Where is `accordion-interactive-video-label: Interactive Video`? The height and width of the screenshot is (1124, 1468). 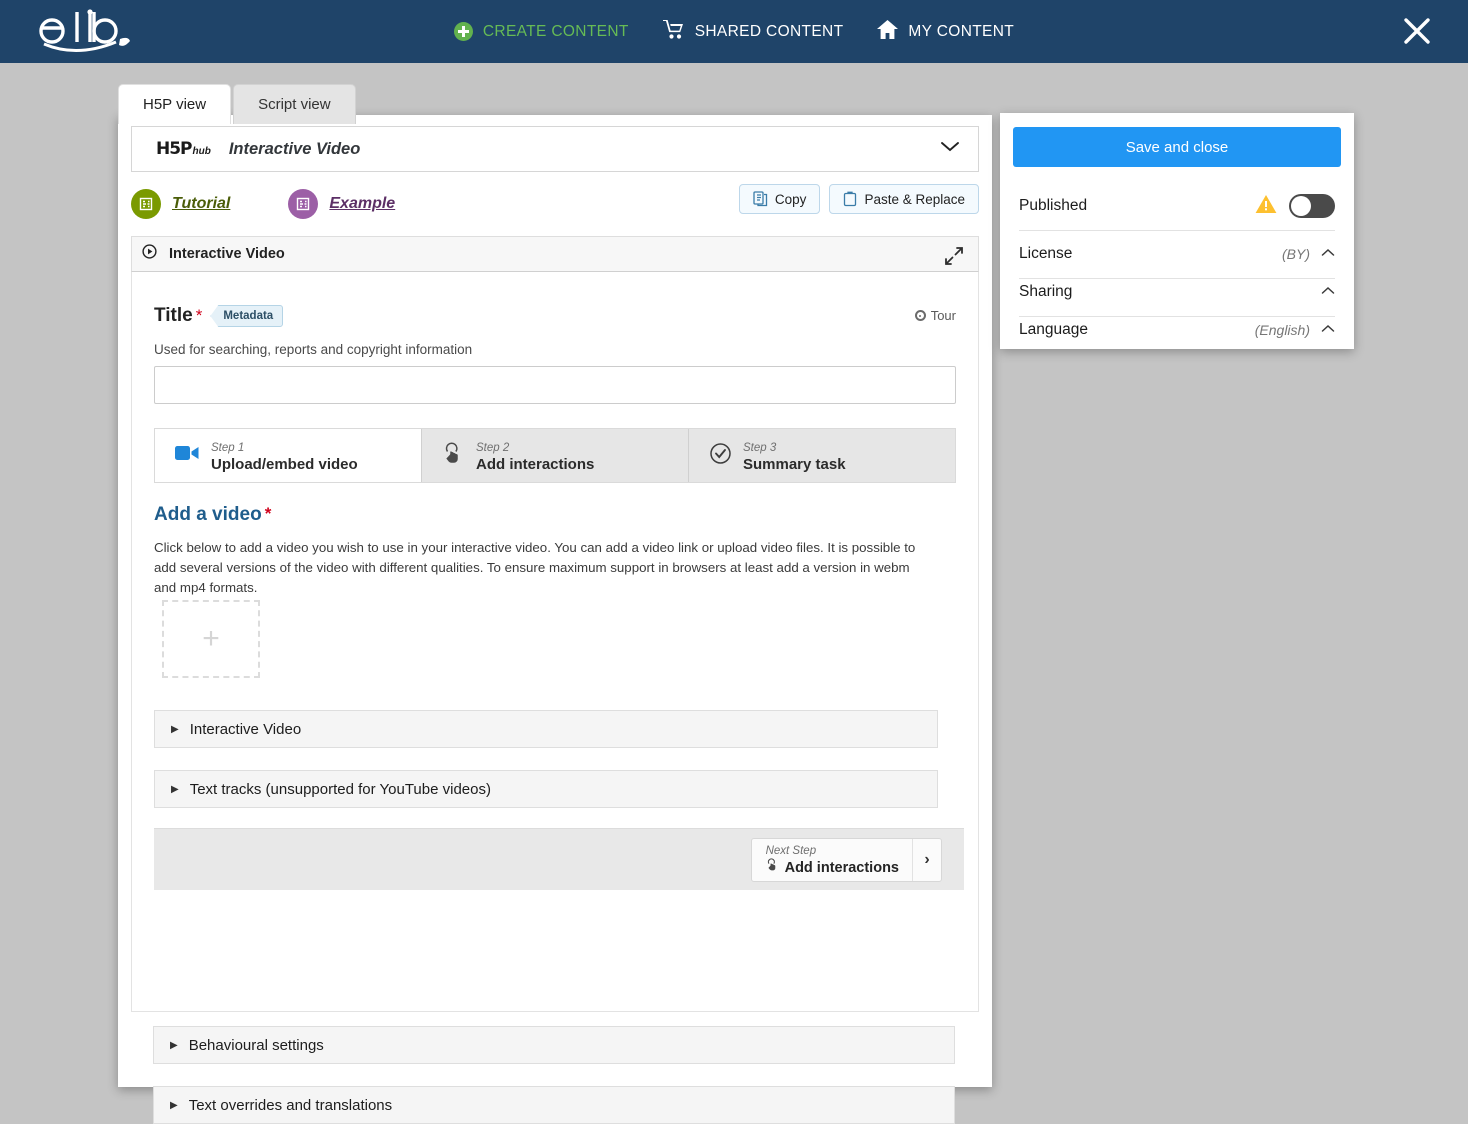
accordion-interactive-video-label: Interactive Video is located at coordinates (245, 729).